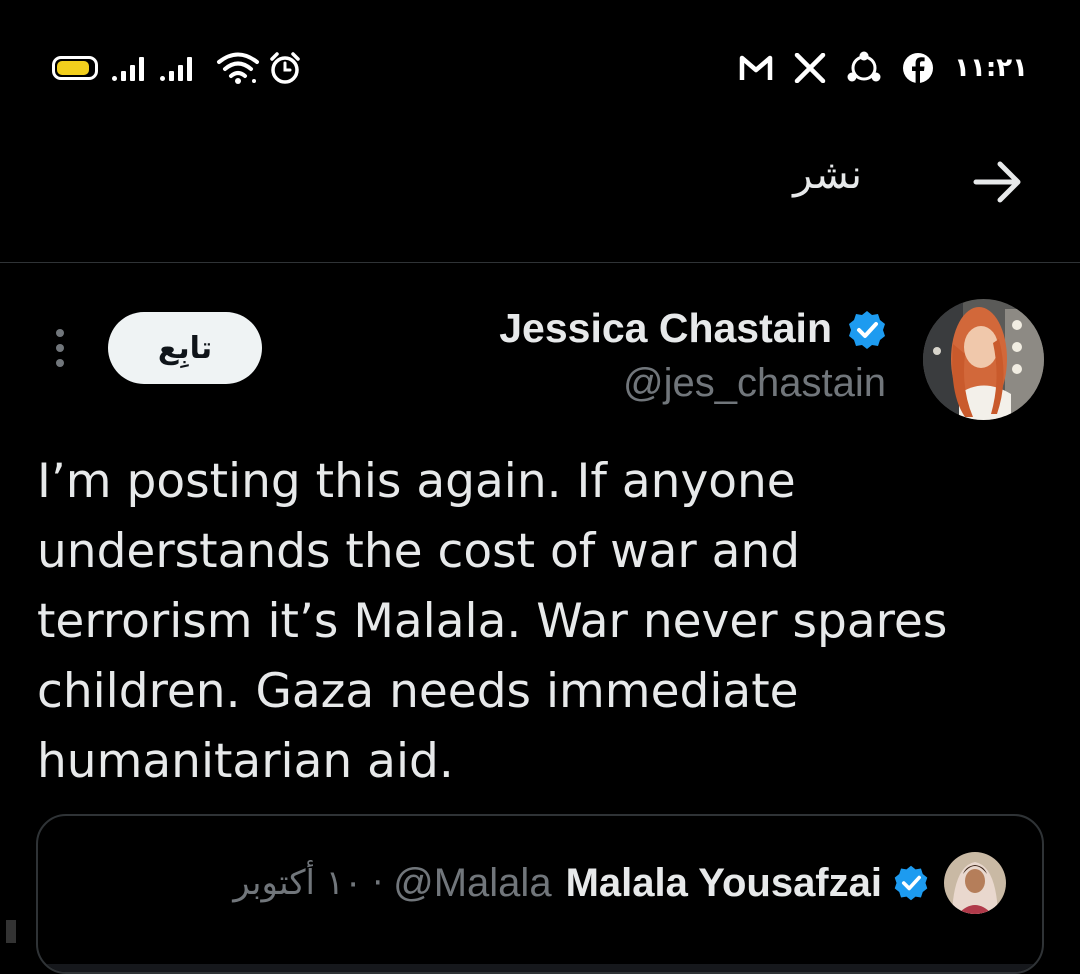 This screenshot has height=974, width=1080. Describe the element at coordinates (60, 348) in the screenshot. I see `more-vertical-icon` at that location.